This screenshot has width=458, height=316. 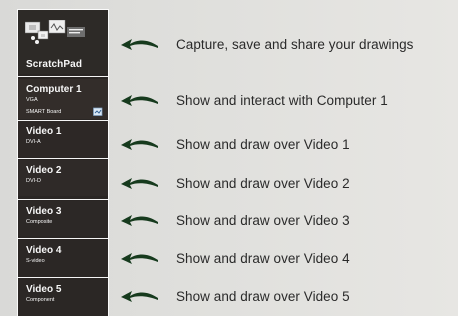 I want to click on description-row-computer-1: Show and interact with Computer 1, so click(x=285, y=102).